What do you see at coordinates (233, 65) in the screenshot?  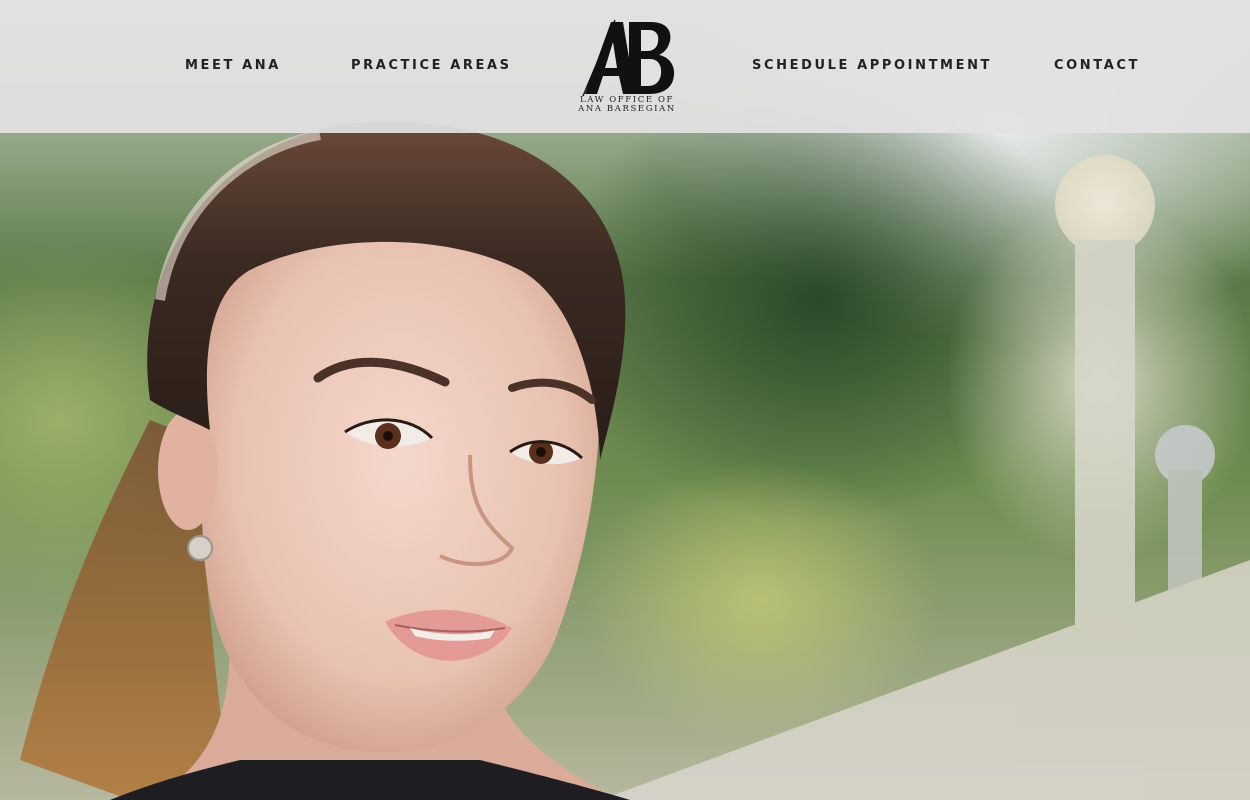 I see `nav-meet-ana: MEET ANA` at bounding box center [233, 65].